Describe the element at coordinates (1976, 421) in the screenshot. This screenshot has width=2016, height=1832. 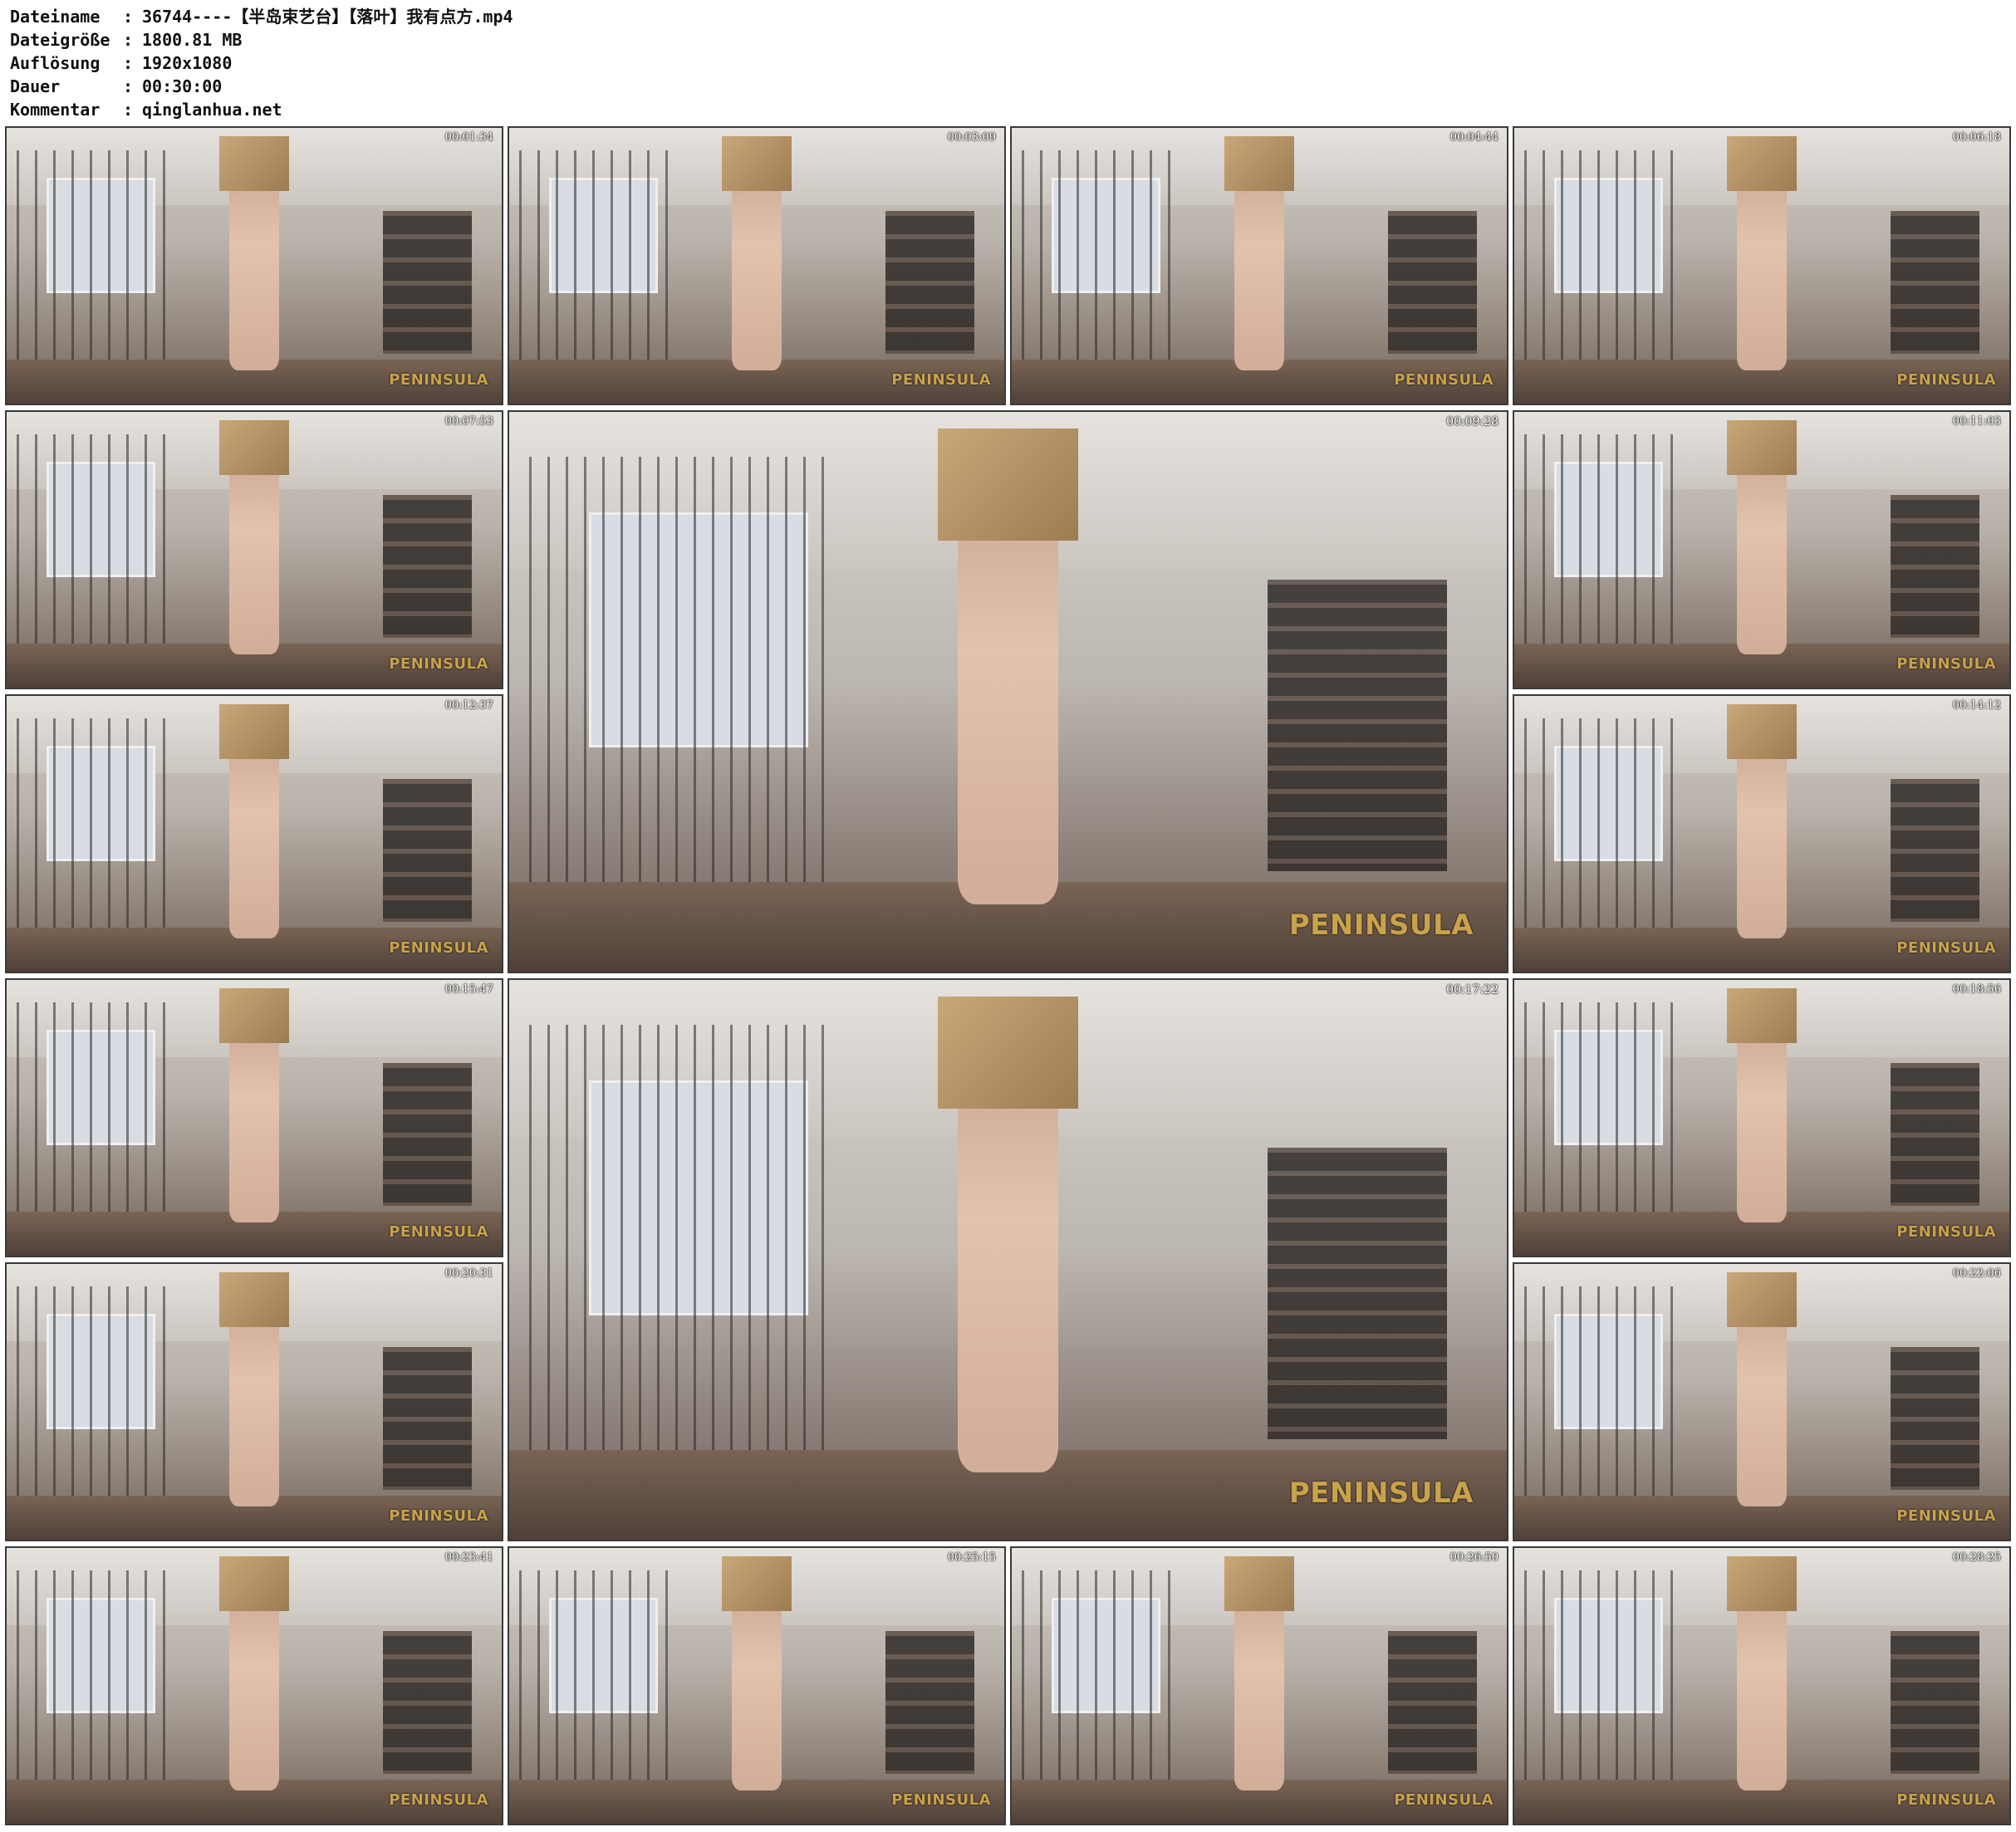
I see `thumbnail-timestamp: 00:11:03` at that location.